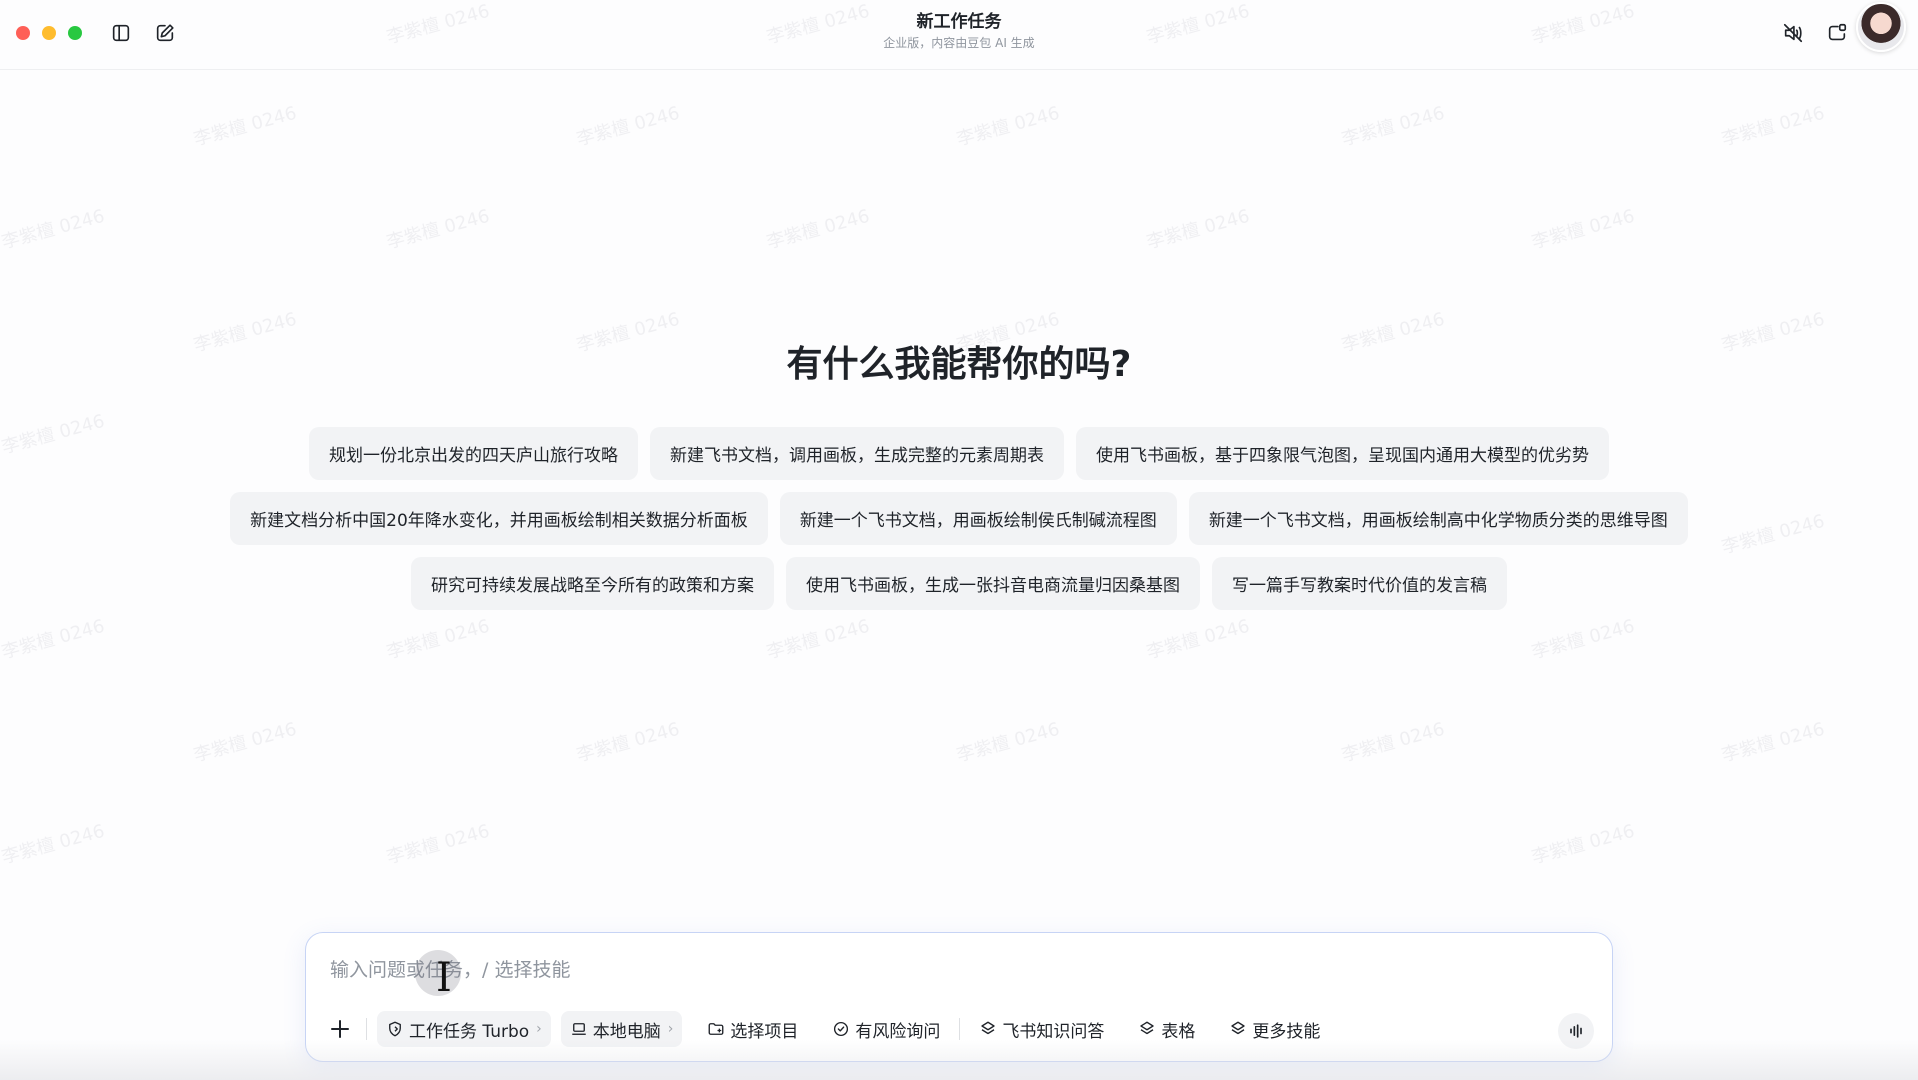  What do you see at coordinates (395, 1029) in the screenshot?
I see `task-shield-icon` at bounding box center [395, 1029].